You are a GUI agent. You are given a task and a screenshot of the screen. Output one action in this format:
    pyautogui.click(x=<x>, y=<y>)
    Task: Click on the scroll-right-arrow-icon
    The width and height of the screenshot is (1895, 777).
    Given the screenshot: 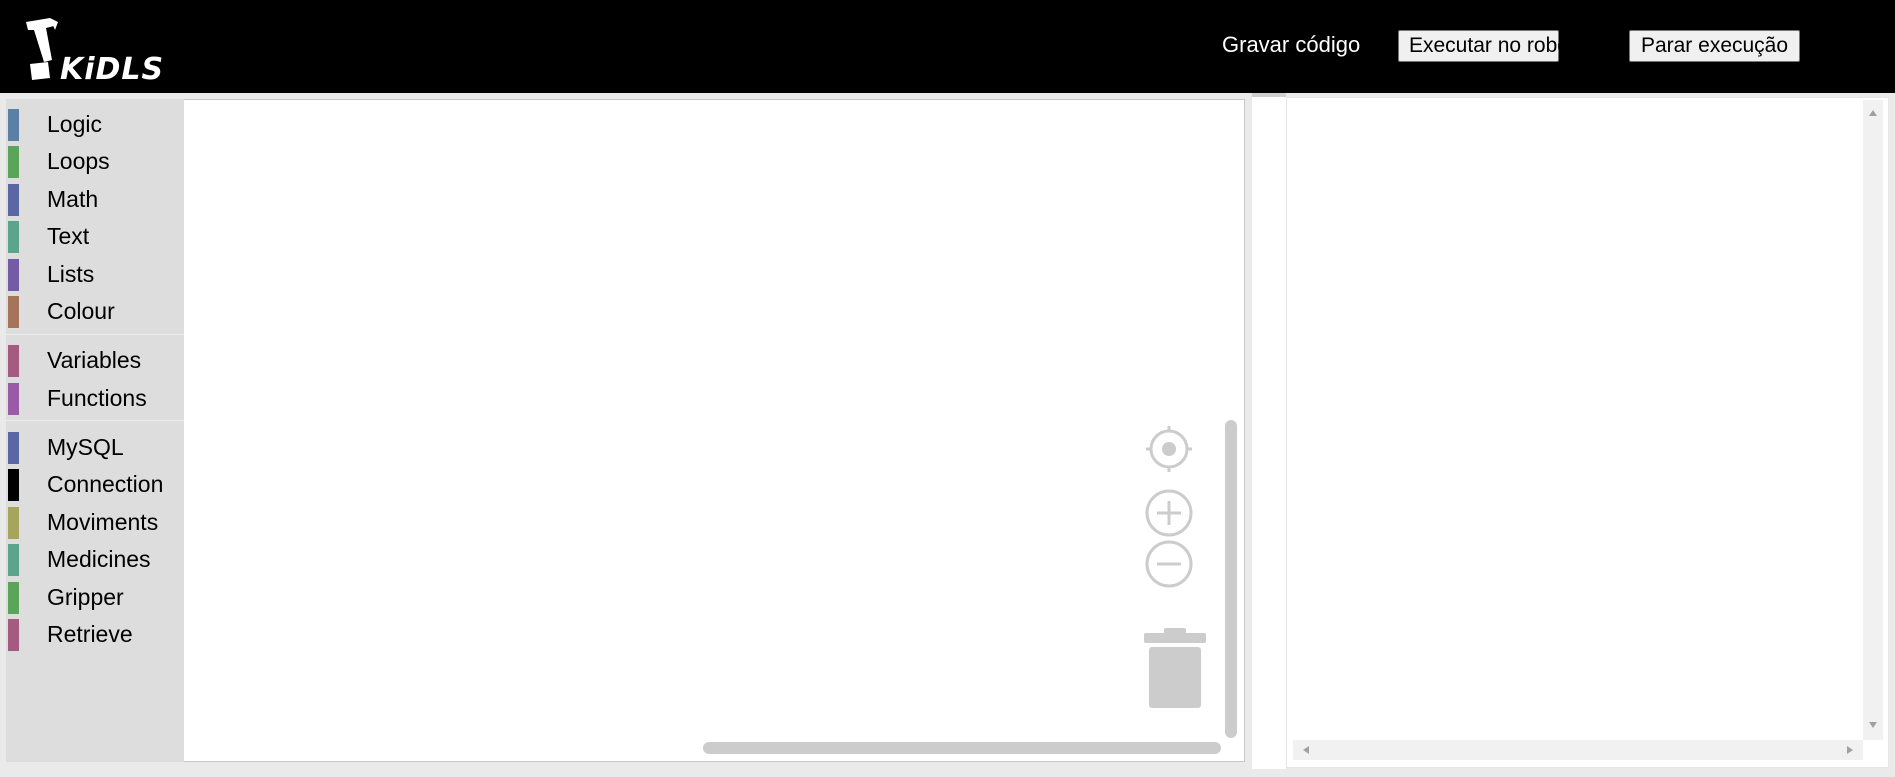 What is the action you would take?
    pyautogui.click(x=1850, y=750)
    